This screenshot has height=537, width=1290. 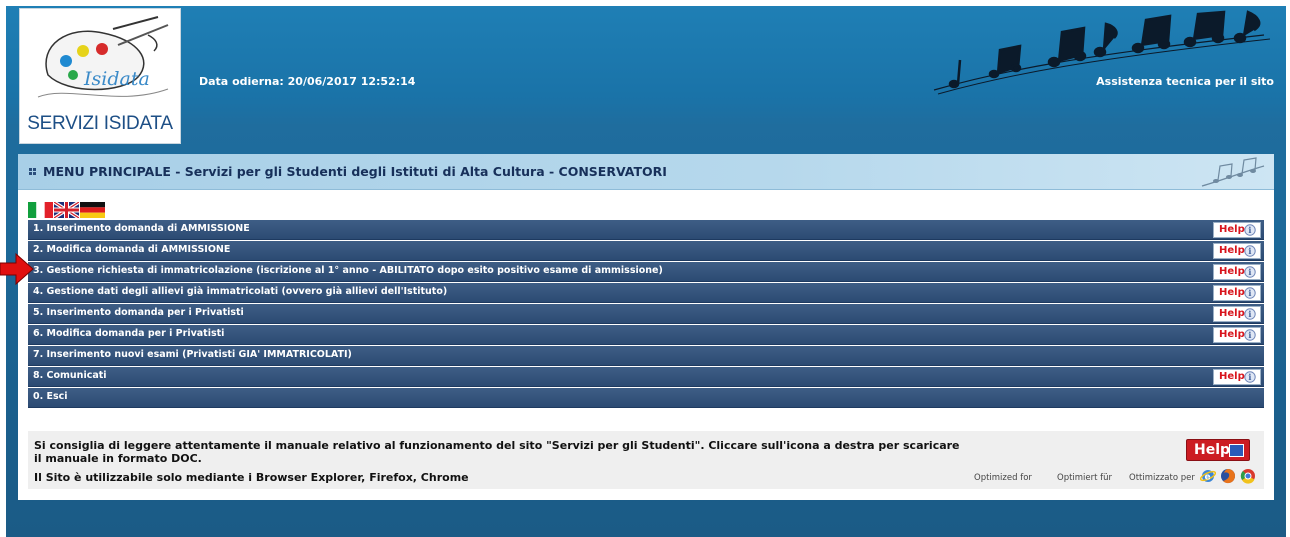 I want to click on menu-item-label: 8. Comunicati, so click(x=70, y=375).